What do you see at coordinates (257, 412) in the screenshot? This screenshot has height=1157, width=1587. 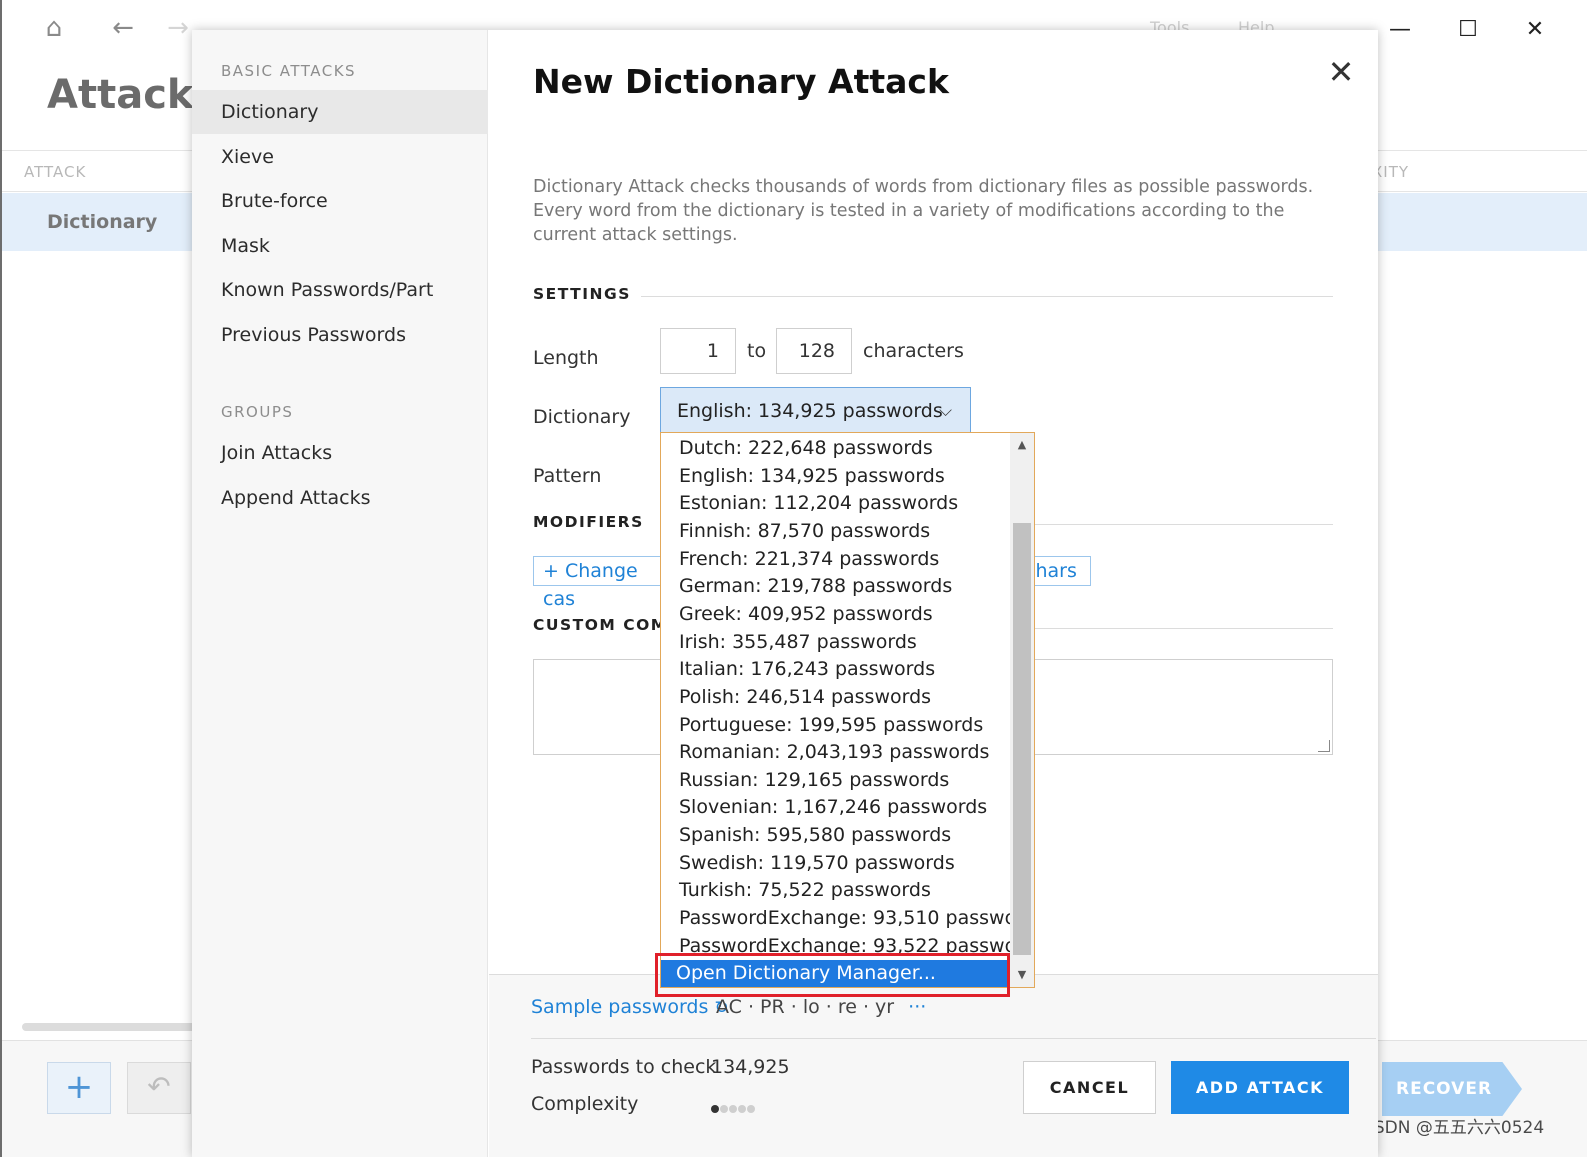 I see `groups-heading: GROUPS` at bounding box center [257, 412].